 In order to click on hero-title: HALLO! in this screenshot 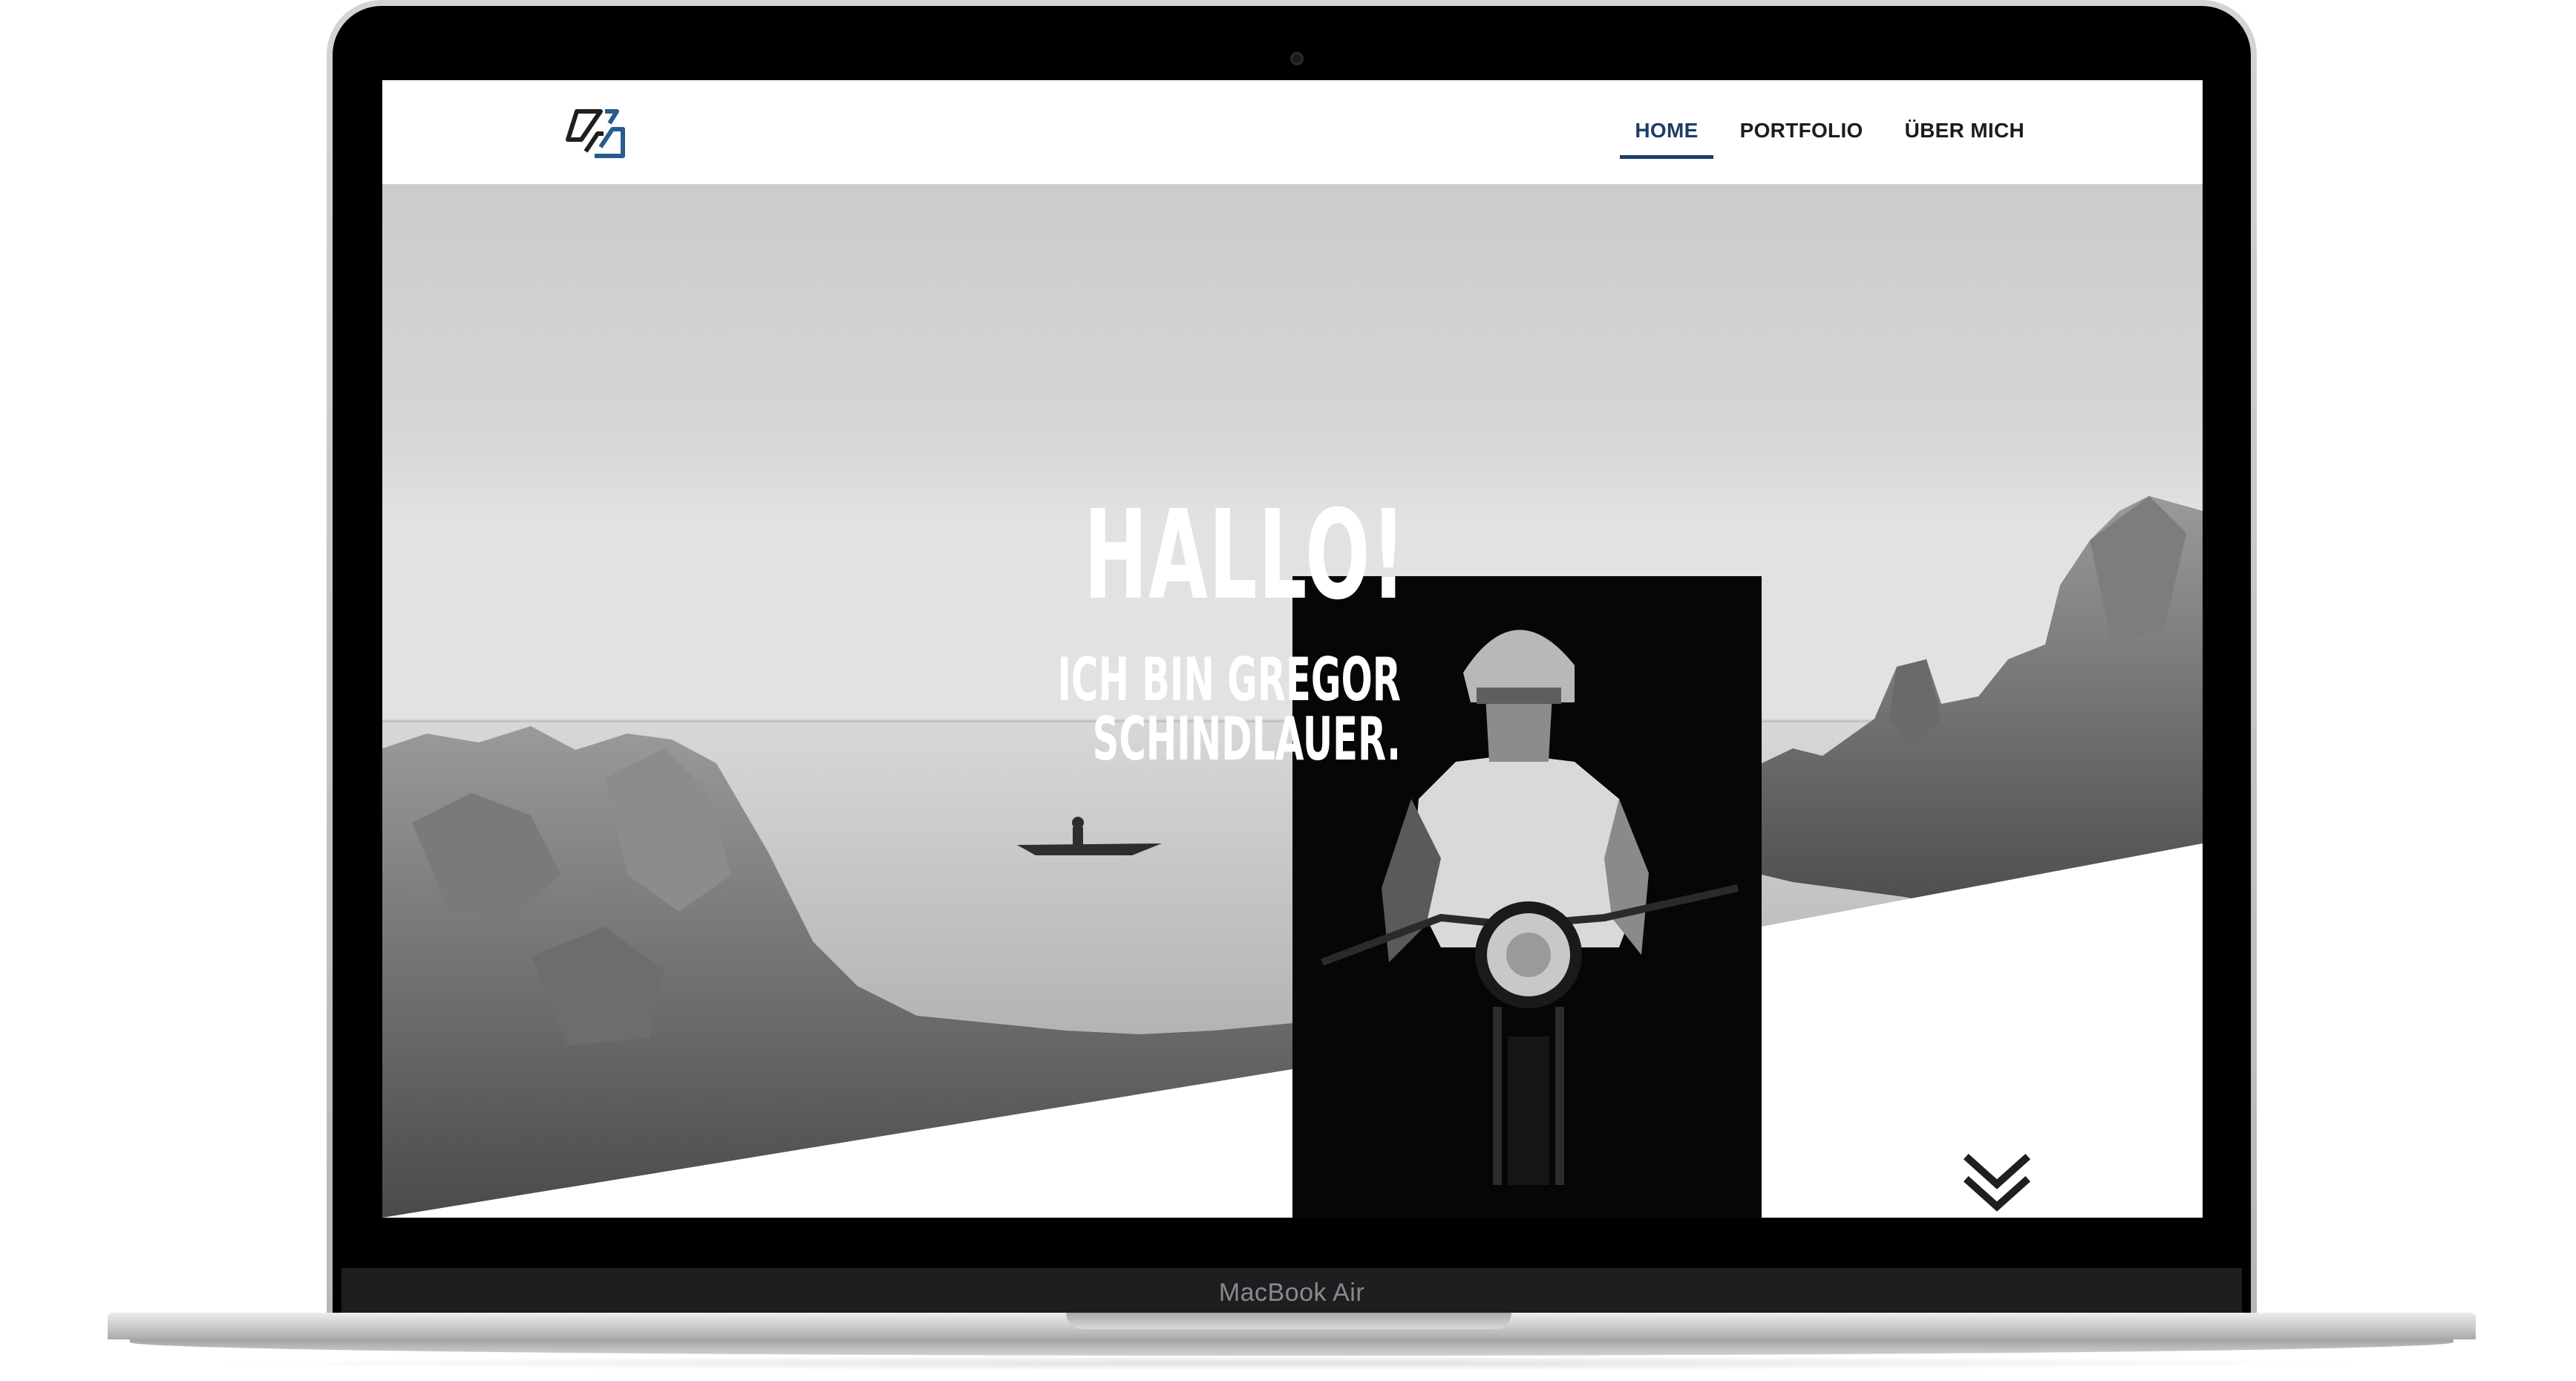, I will do `click(1245, 555)`.